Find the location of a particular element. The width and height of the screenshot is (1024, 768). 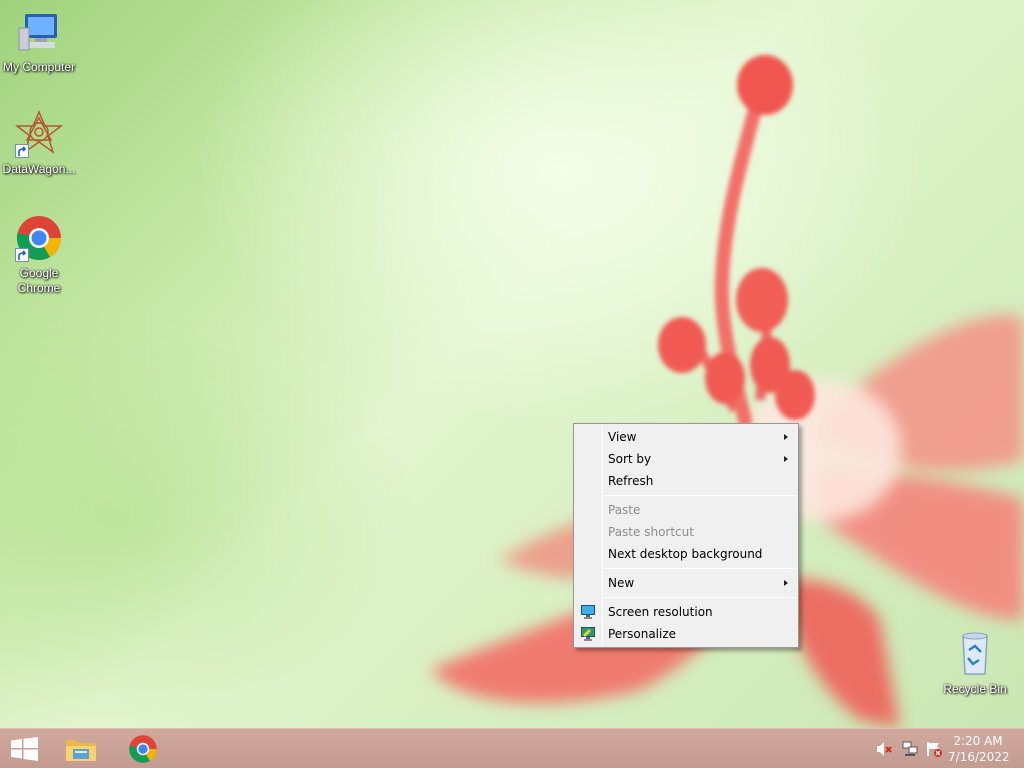

folder-icon is located at coordinates (81, 751).